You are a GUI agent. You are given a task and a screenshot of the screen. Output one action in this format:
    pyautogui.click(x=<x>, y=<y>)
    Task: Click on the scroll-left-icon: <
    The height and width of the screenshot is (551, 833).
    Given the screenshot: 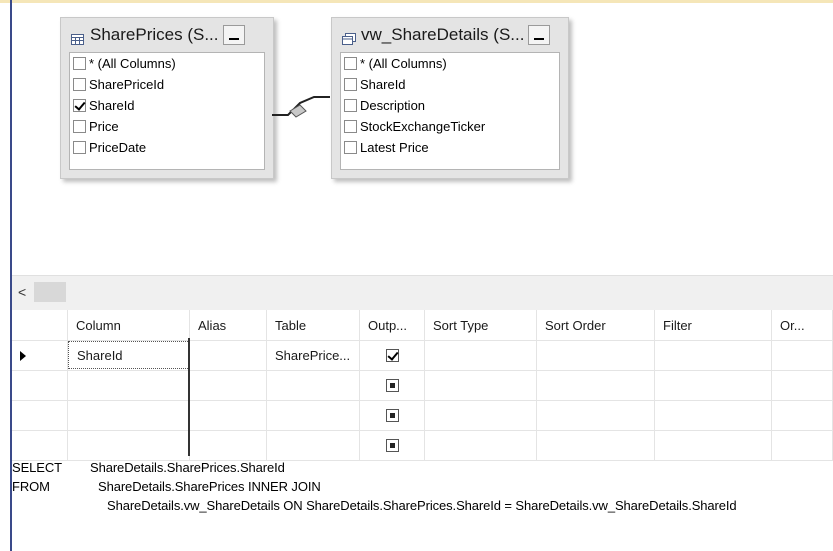 What is the action you would take?
    pyautogui.click(x=22, y=292)
    